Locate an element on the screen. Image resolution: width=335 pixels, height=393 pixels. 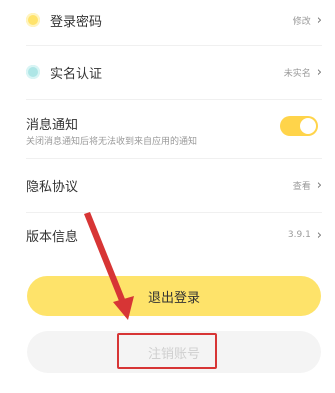
annotation-arrow is located at coordinates (109, 266).